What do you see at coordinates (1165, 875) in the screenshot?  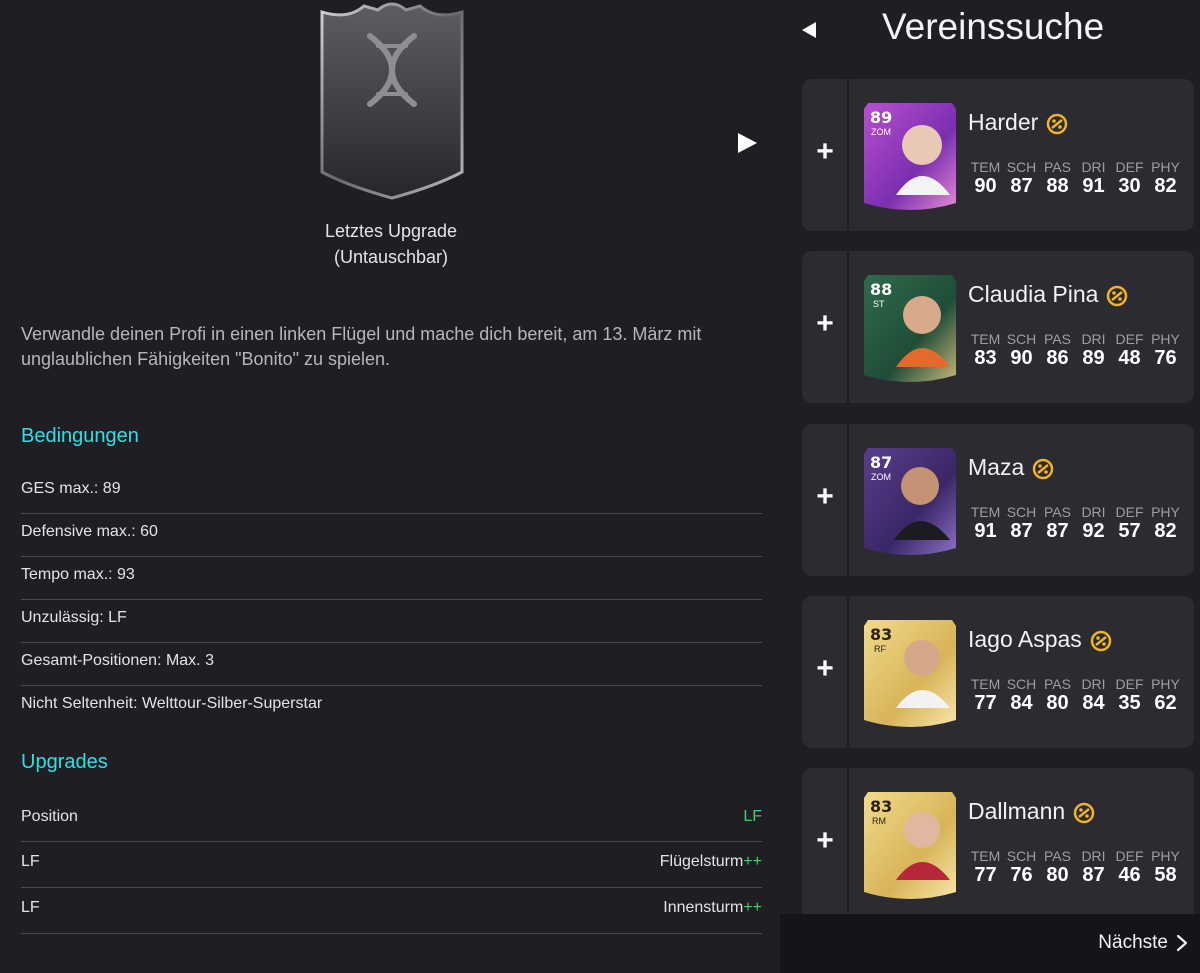 I see `stat-value: 58` at bounding box center [1165, 875].